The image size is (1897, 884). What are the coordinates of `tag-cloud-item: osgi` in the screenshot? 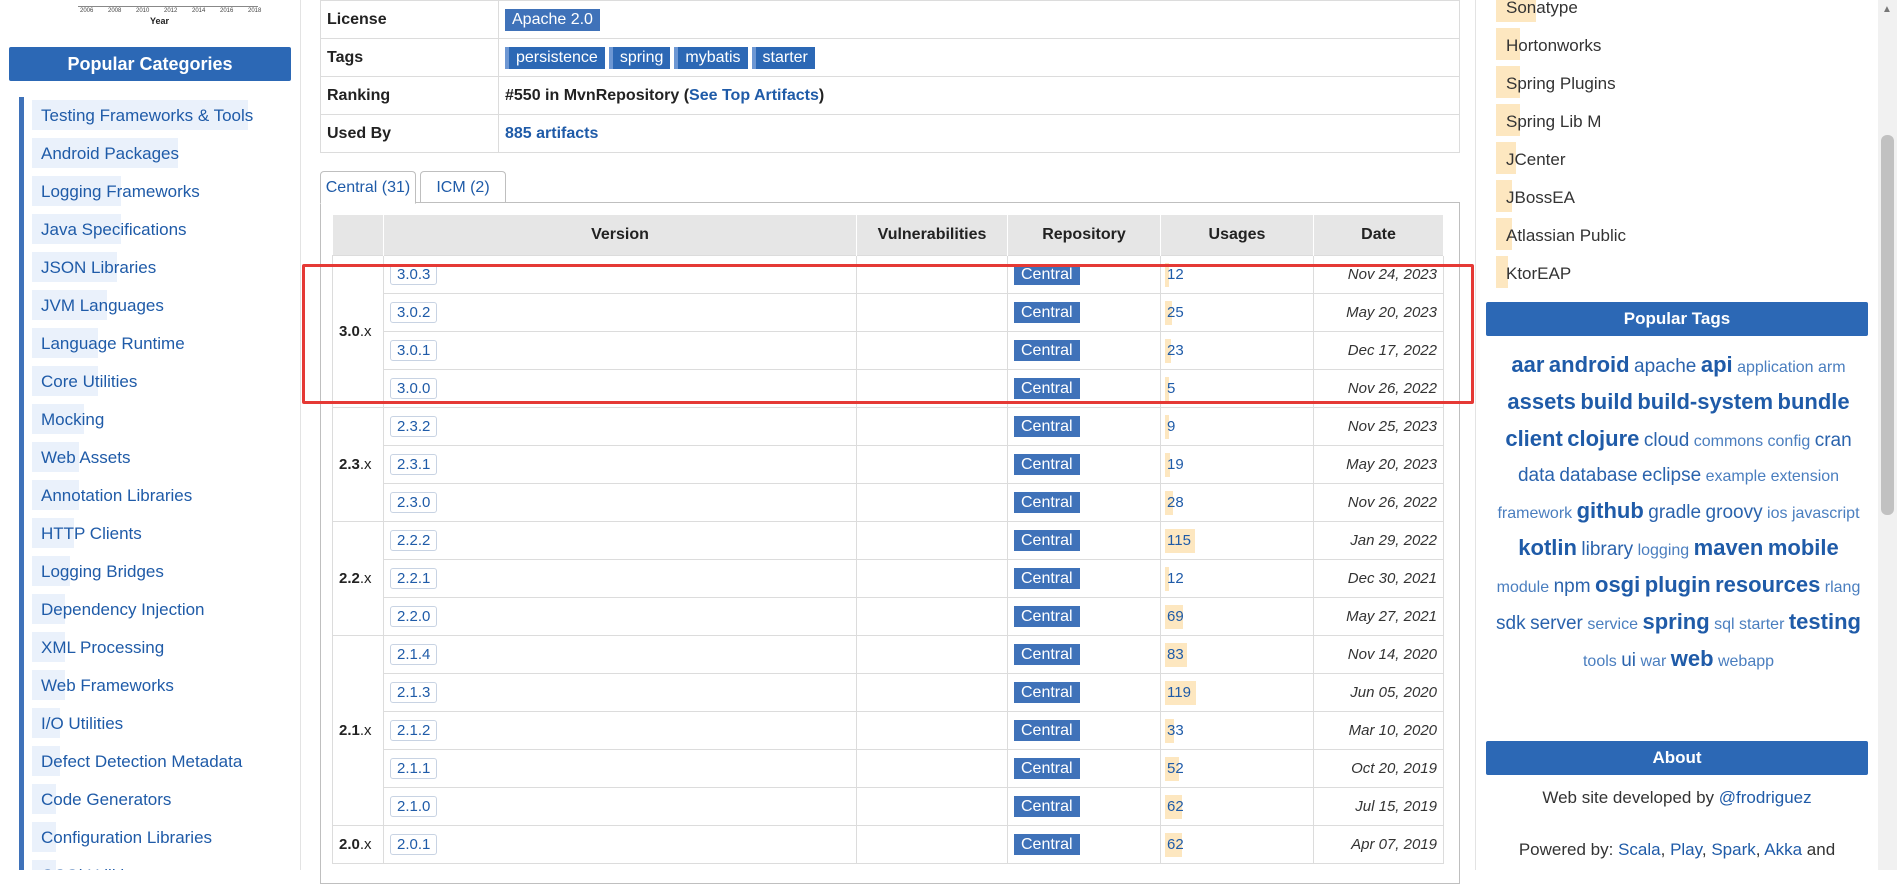 It's located at (1617, 584).